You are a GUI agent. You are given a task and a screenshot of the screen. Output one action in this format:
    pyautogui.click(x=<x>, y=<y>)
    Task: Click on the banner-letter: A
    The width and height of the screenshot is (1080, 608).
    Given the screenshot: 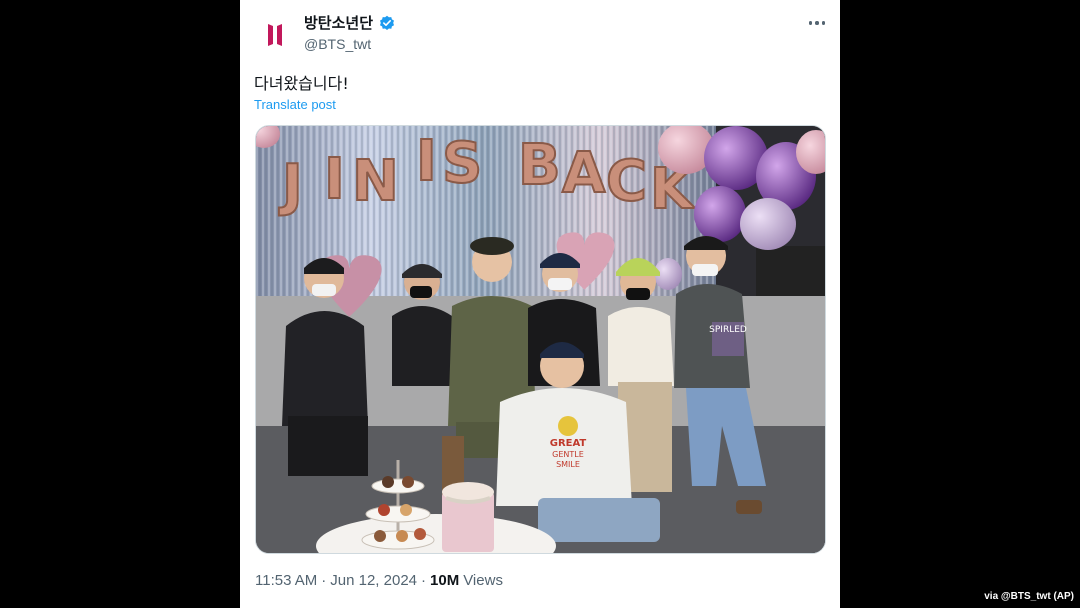 What is the action you would take?
    pyautogui.click(x=584, y=173)
    